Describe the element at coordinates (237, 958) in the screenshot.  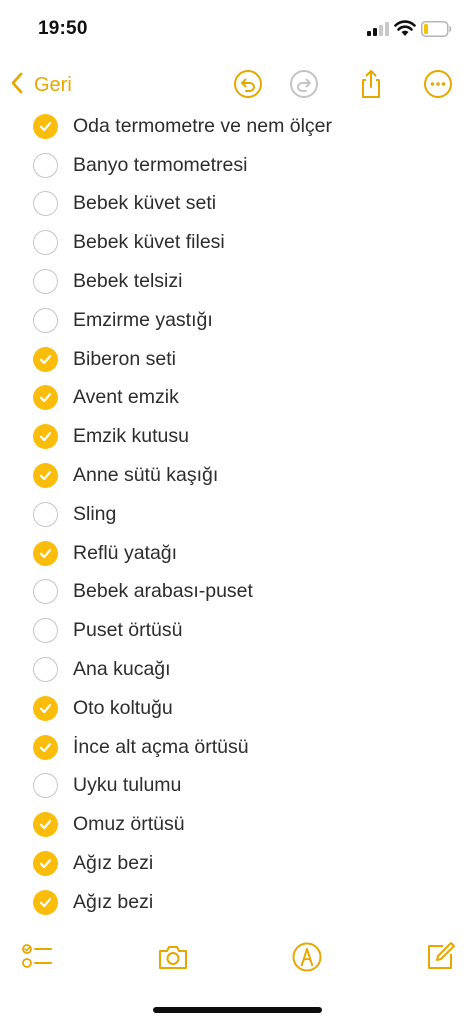
I see `bottom-toolbar` at that location.